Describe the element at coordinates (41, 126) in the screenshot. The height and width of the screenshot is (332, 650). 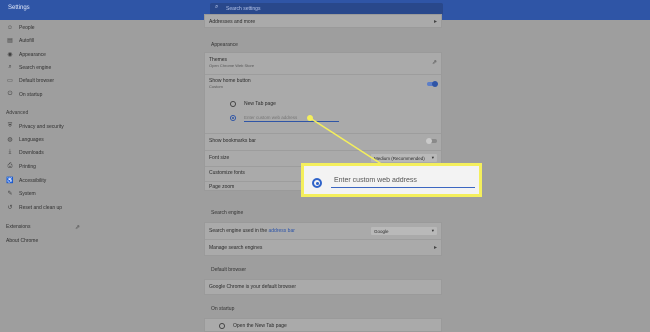
I see `sidebar-item-label: Privacy and security` at that location.